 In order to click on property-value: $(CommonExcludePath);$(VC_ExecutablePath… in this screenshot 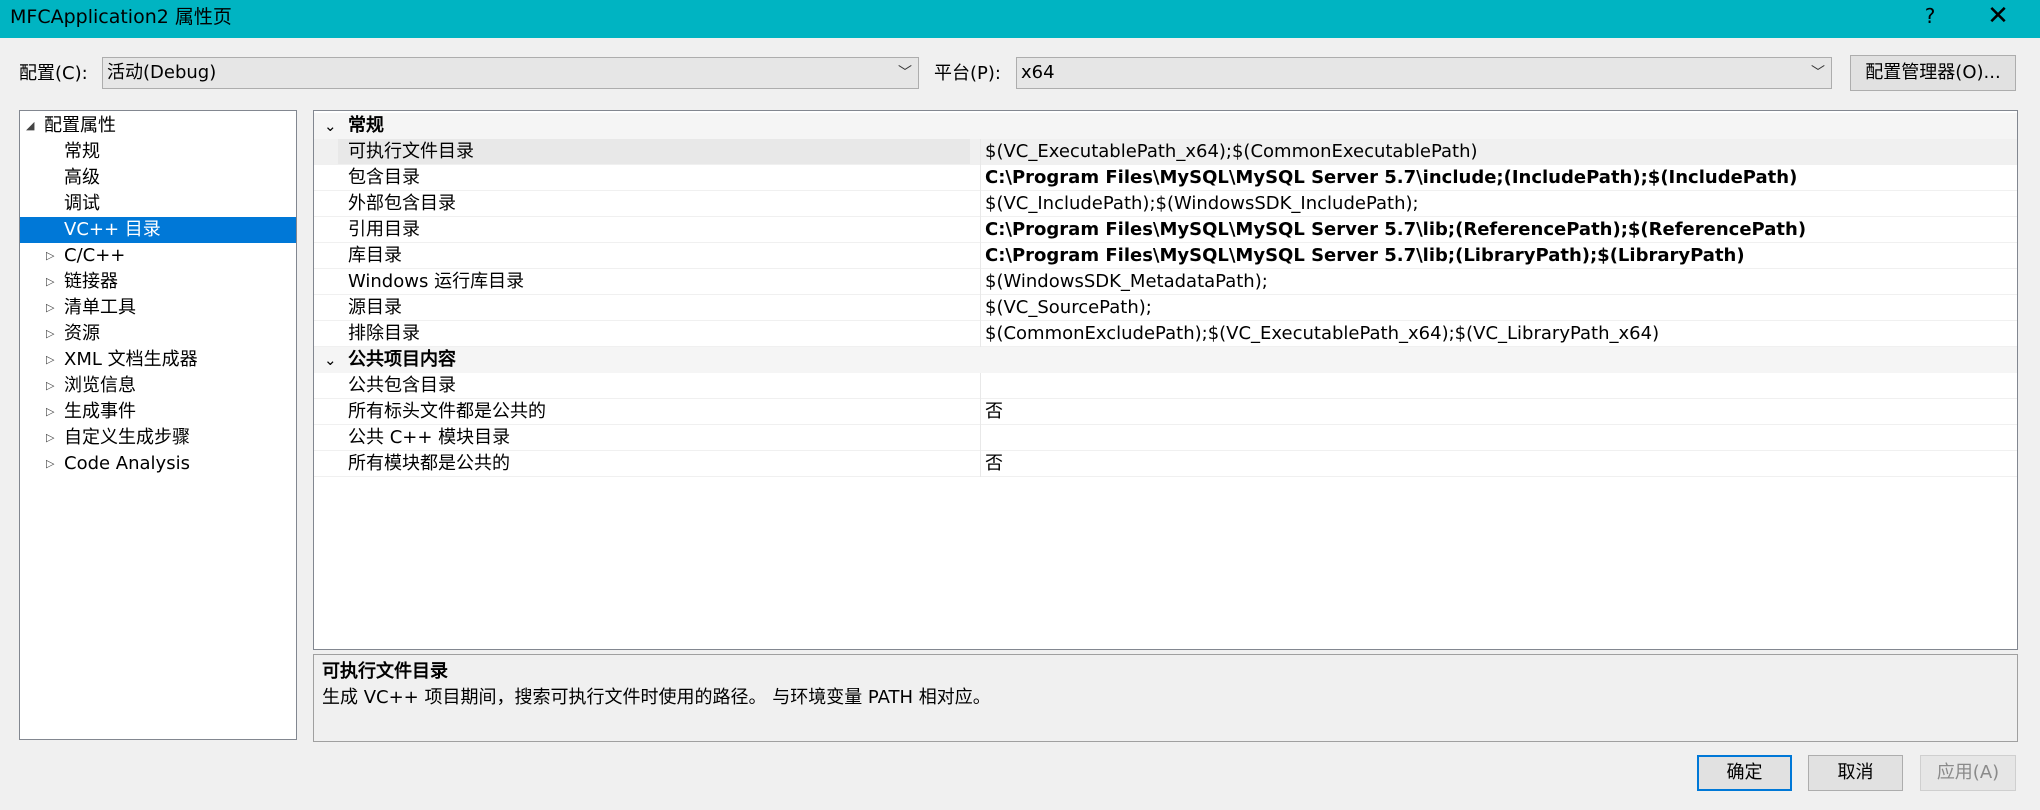, I will do `click(1322, 333)`.